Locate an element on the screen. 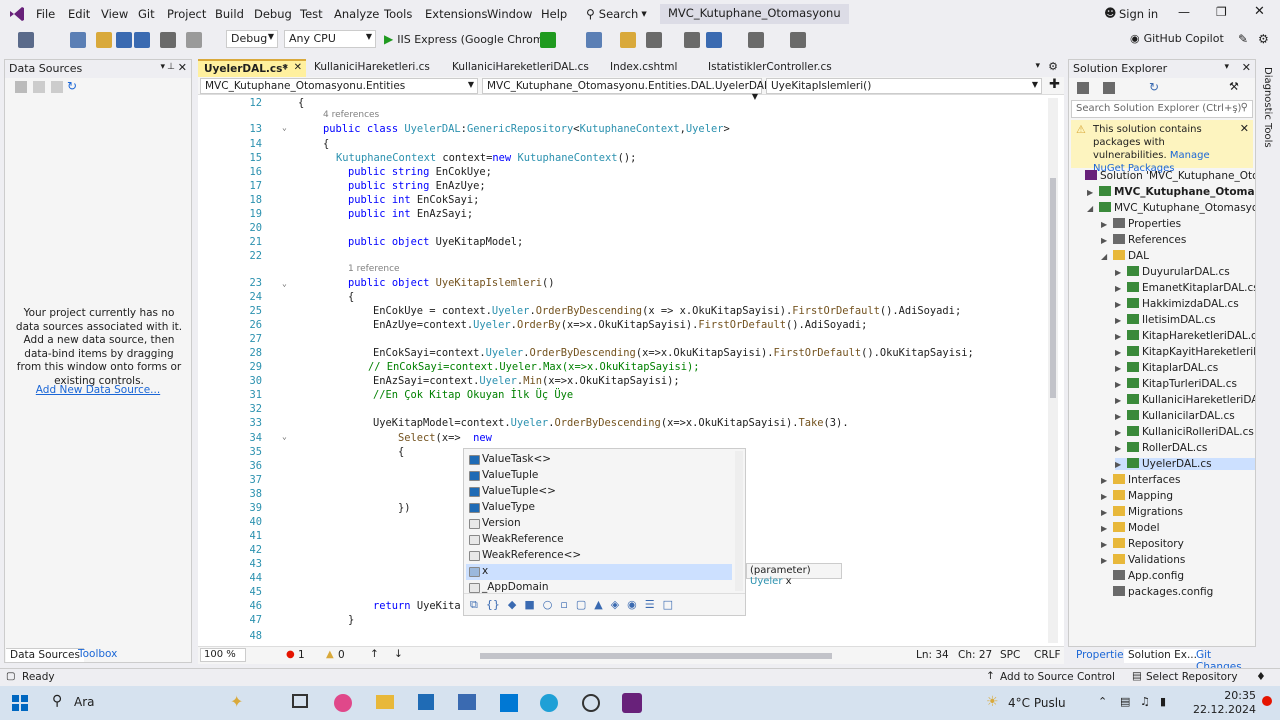 This screenshot has width=1280, height=720. diagnostic-tools-strip: Diagnostic Tools is located at coordinates (1269, 361).